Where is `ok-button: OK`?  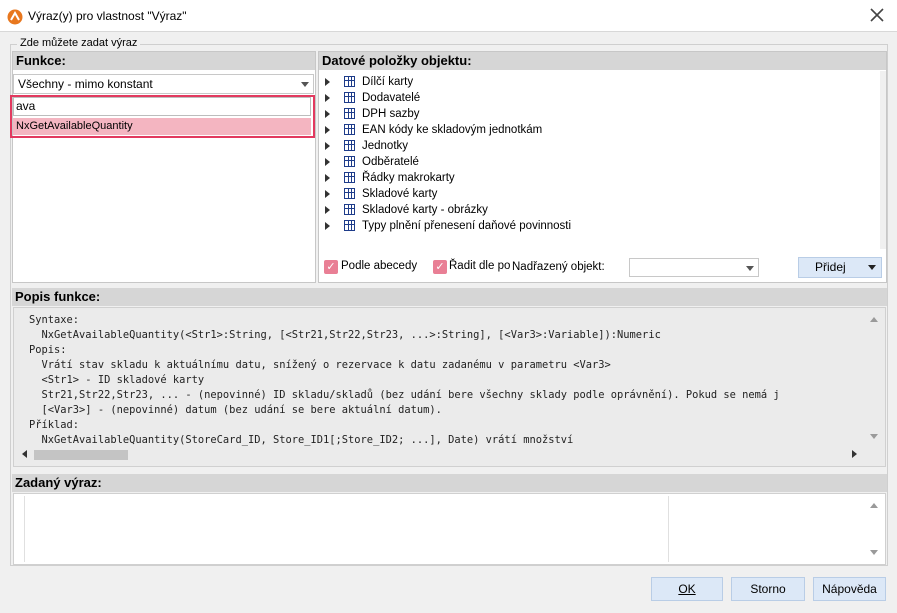 ok-button: OK is located at coordinates (687, 589).